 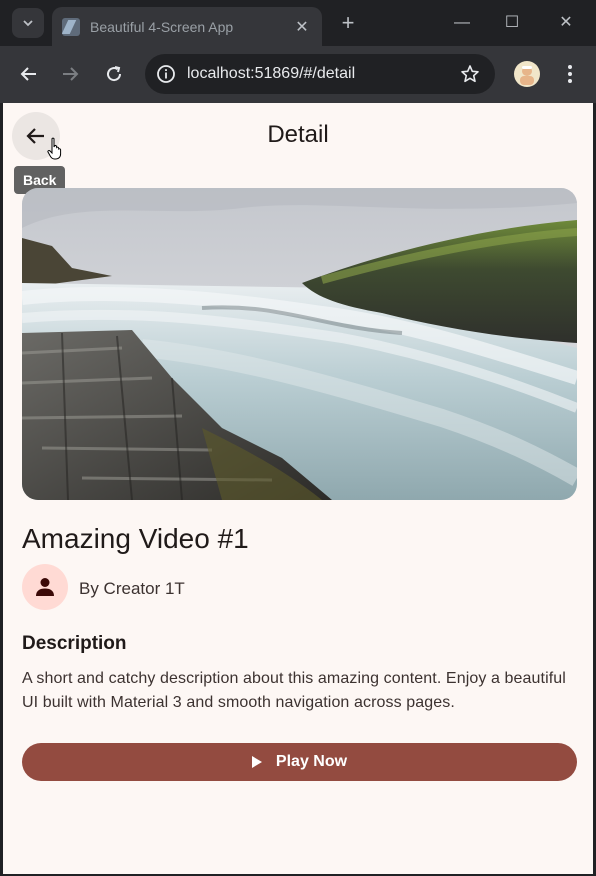 I want to click on browser-back-button, so click(x=29, y=74).